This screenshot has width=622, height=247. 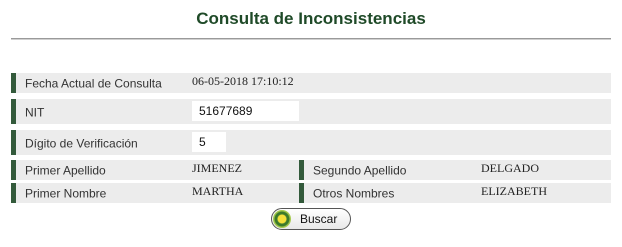 I want to click on fecha-label: Fecha Actual de Consulta, so click(x=96, y=83).